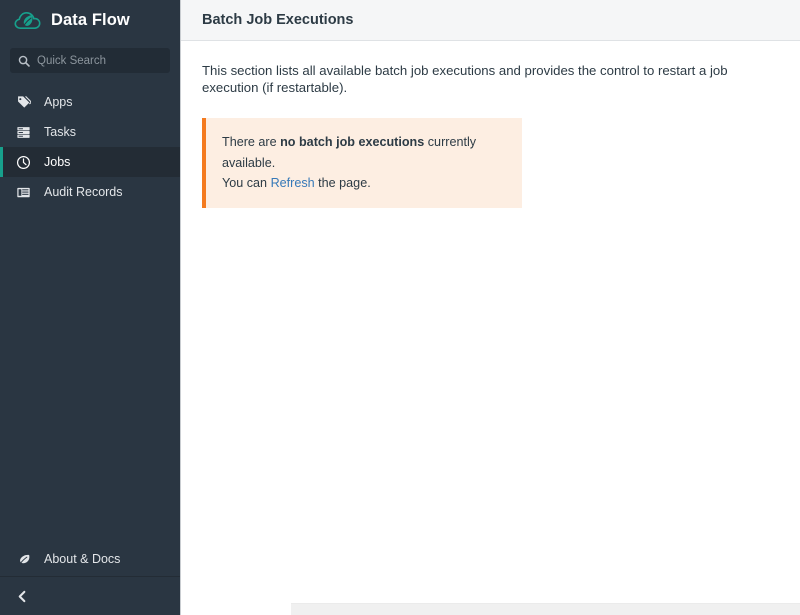 The height and width of the screenshot is (615, 800). I want to click on sidebar-item-about-docs: About & Docs, so click(90, 559).